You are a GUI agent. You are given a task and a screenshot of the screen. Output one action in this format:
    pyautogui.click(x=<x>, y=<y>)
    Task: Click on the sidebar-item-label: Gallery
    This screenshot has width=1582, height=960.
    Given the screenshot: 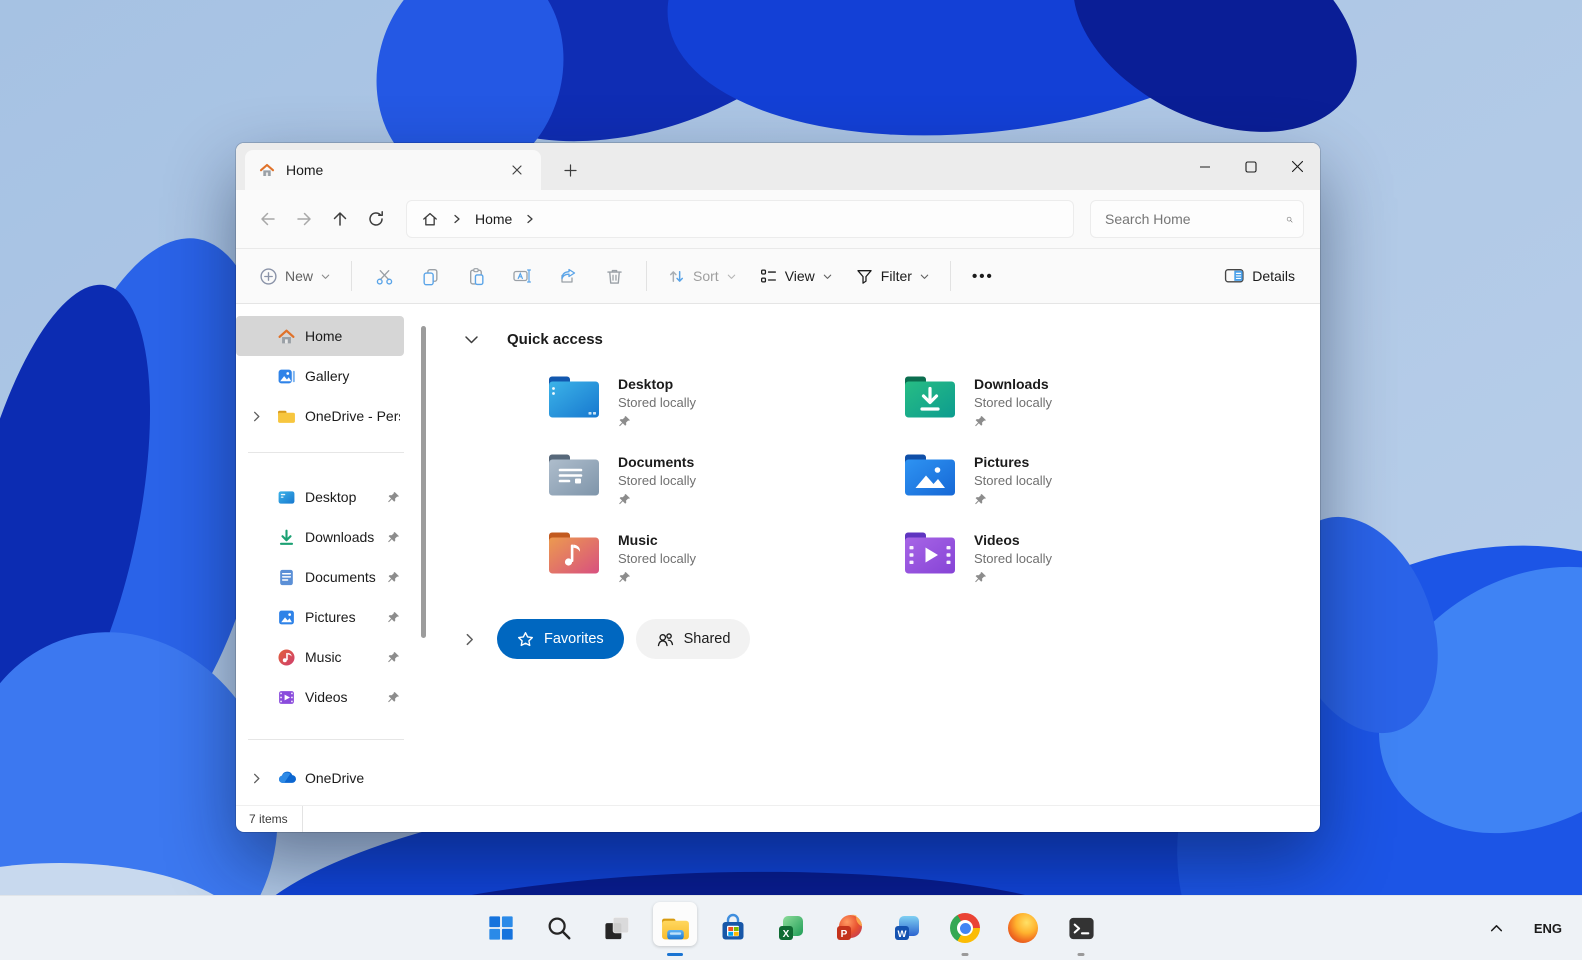 What is the action you would take?
    pyautogui.click(x=327, y=376)
    